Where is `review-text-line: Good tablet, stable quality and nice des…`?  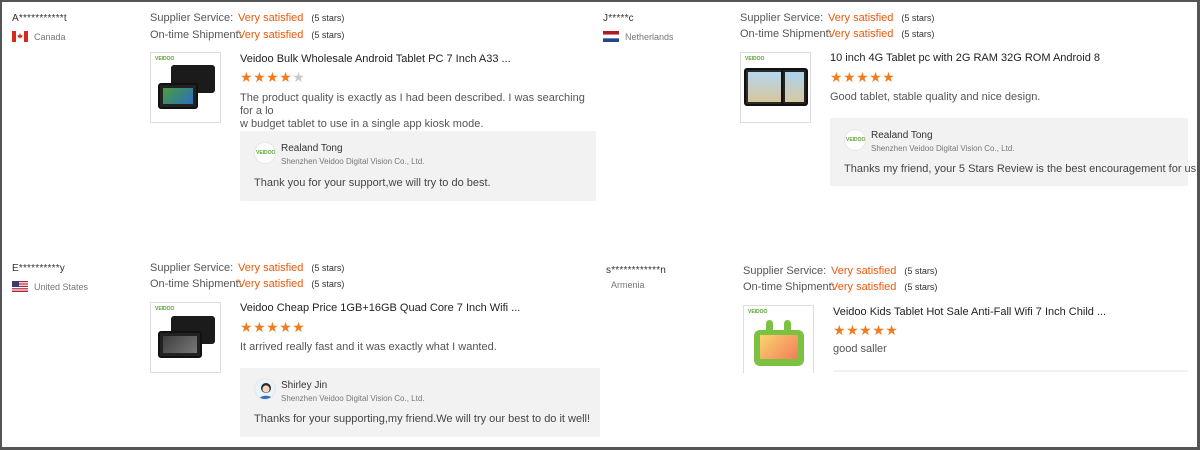
review-text-line: Good tablet, stable quality and nice des… is located at coordinates (935, 97).